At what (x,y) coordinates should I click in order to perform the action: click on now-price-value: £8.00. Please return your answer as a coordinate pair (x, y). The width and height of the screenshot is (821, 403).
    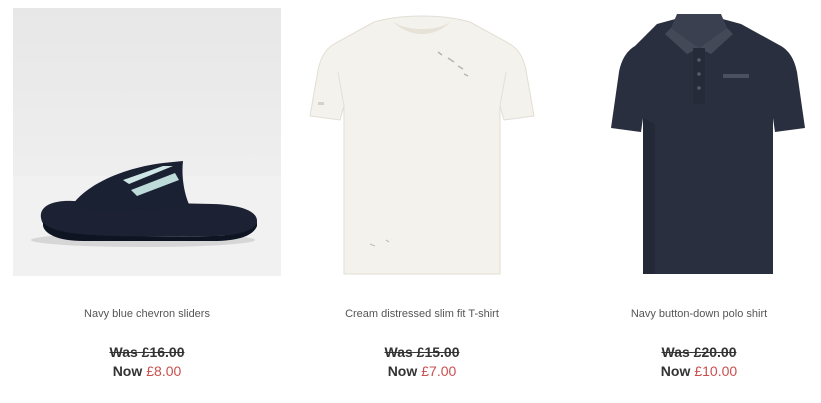
    Looking at the image, I should click on (164, 371).